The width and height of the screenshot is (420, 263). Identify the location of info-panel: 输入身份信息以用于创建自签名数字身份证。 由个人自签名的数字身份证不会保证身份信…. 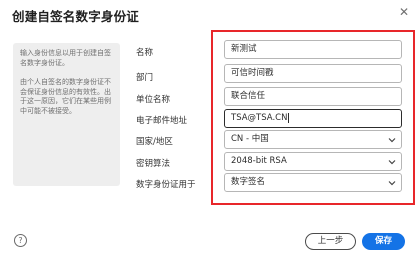
(66, 114).